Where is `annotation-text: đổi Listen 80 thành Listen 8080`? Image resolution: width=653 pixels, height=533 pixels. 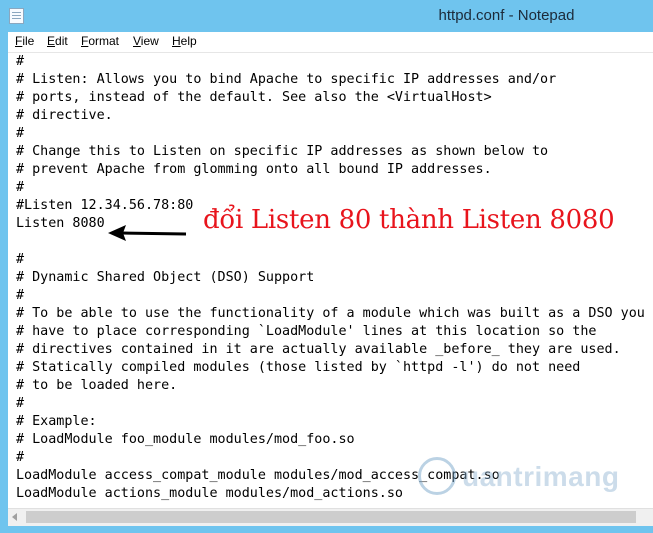
annotation-text: đổi Listen 80 thành Listen 8080 is located at coordinates (409, 220).